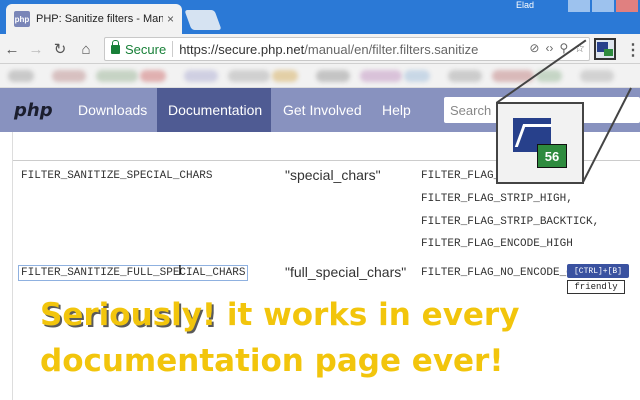 This screenshot has height=400, width=640. Describe the element at coordinates (99, 19) in the screenshot. I see `tab-title: PHP: Sanitize filters - Manu` at that location.